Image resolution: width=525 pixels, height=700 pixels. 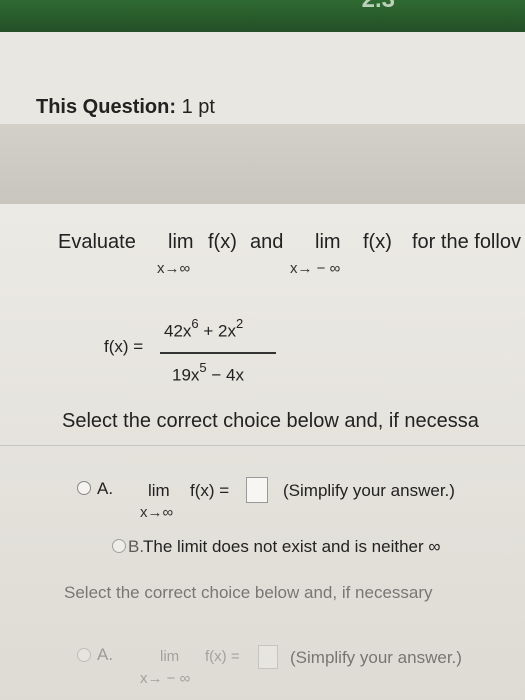 What do you see at coordinates (159, 490) in the screenshot?
I see `choice-a-lim: lim` at bounding box center [159, 490].